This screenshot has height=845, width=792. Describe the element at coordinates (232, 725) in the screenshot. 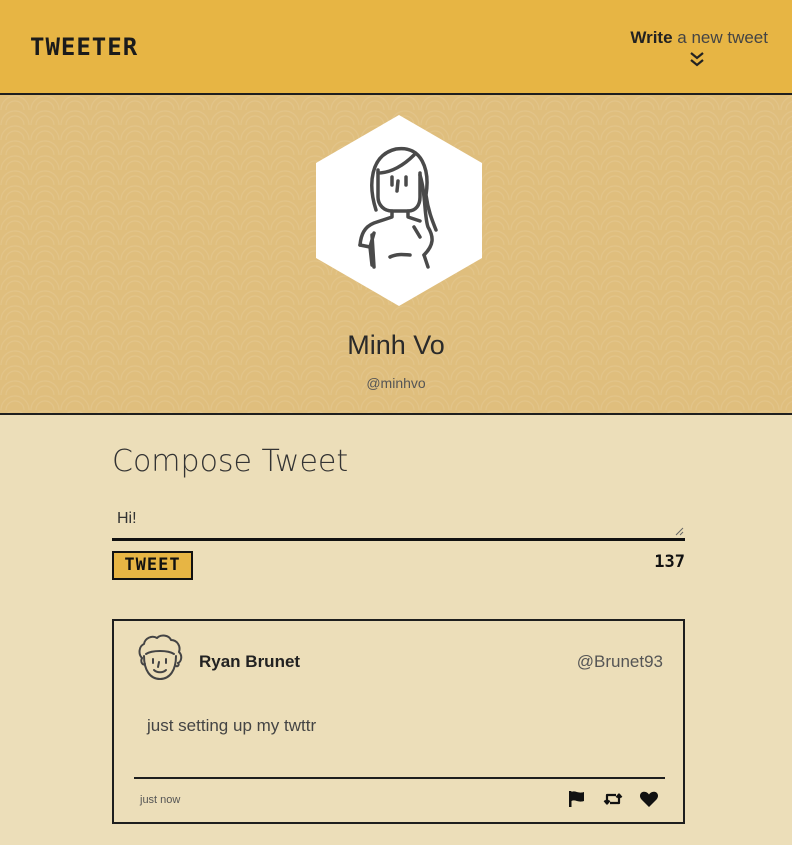

I see `tweet-text: just setting up my twttr` at that location.